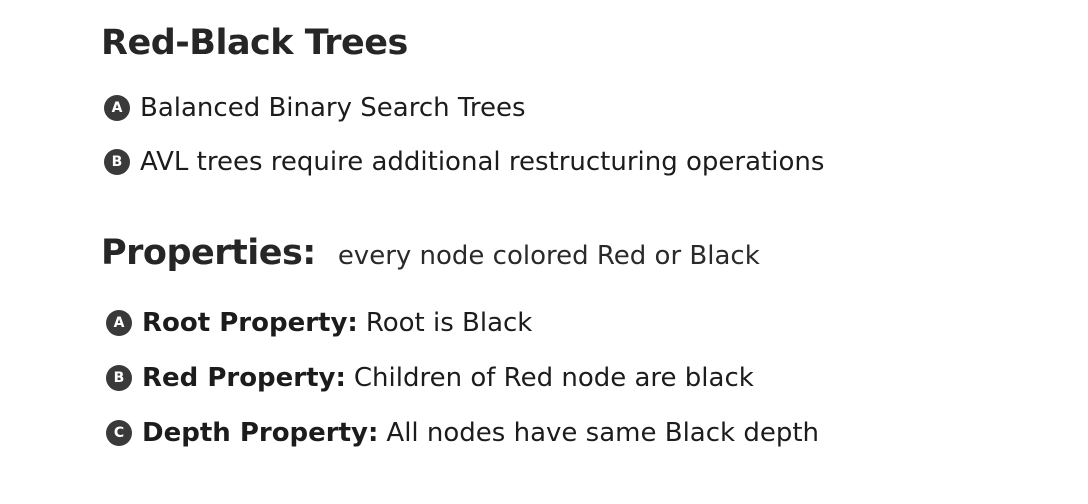 This screenshot has height=504, width=1088. I want to click on property-text: Root is Black, so click(449, 323).